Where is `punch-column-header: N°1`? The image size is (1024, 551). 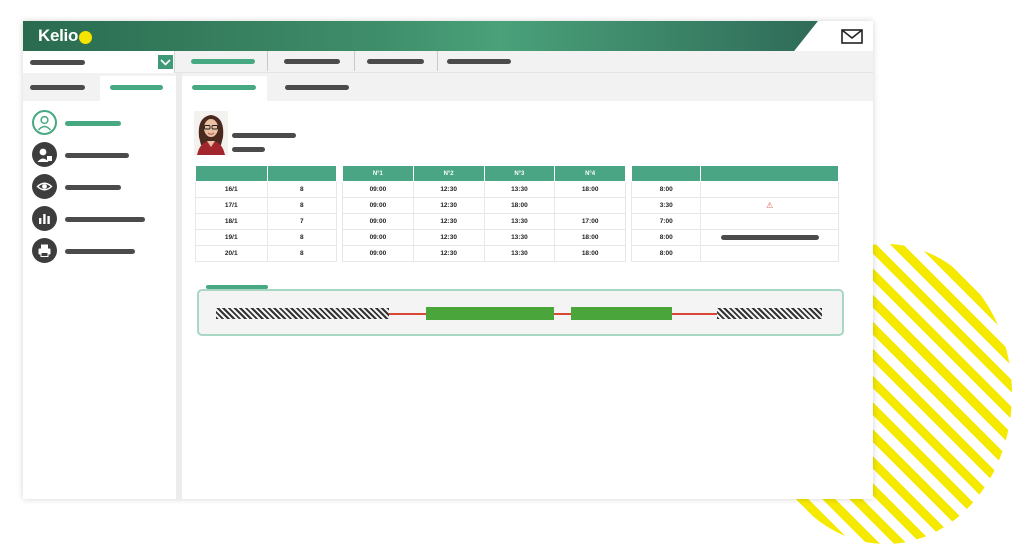
punch-column-header: N°1 is located at coordinates (378, 173).